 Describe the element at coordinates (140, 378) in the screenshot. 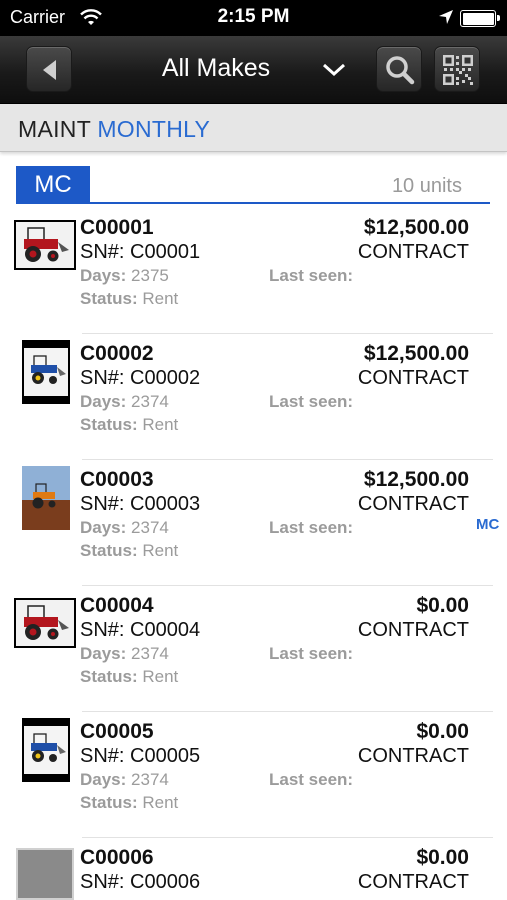

I see `serial-number: SN#: C00002` at that location.